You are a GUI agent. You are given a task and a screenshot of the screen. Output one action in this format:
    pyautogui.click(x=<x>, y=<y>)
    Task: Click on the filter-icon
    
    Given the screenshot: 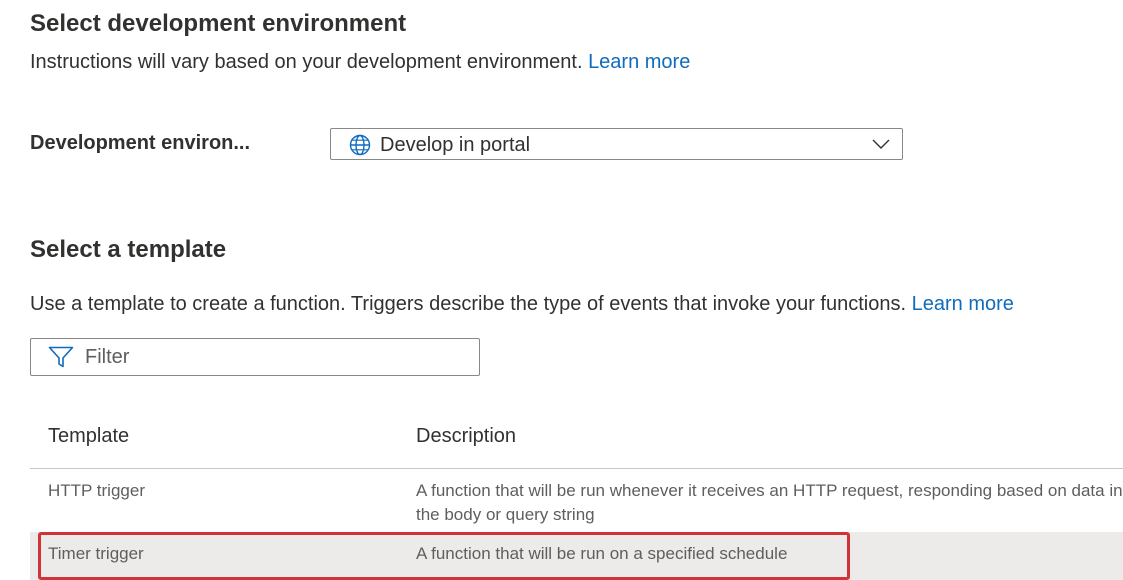 What is the action you would take?
    pyautogui.click(x=61, y=357)
    